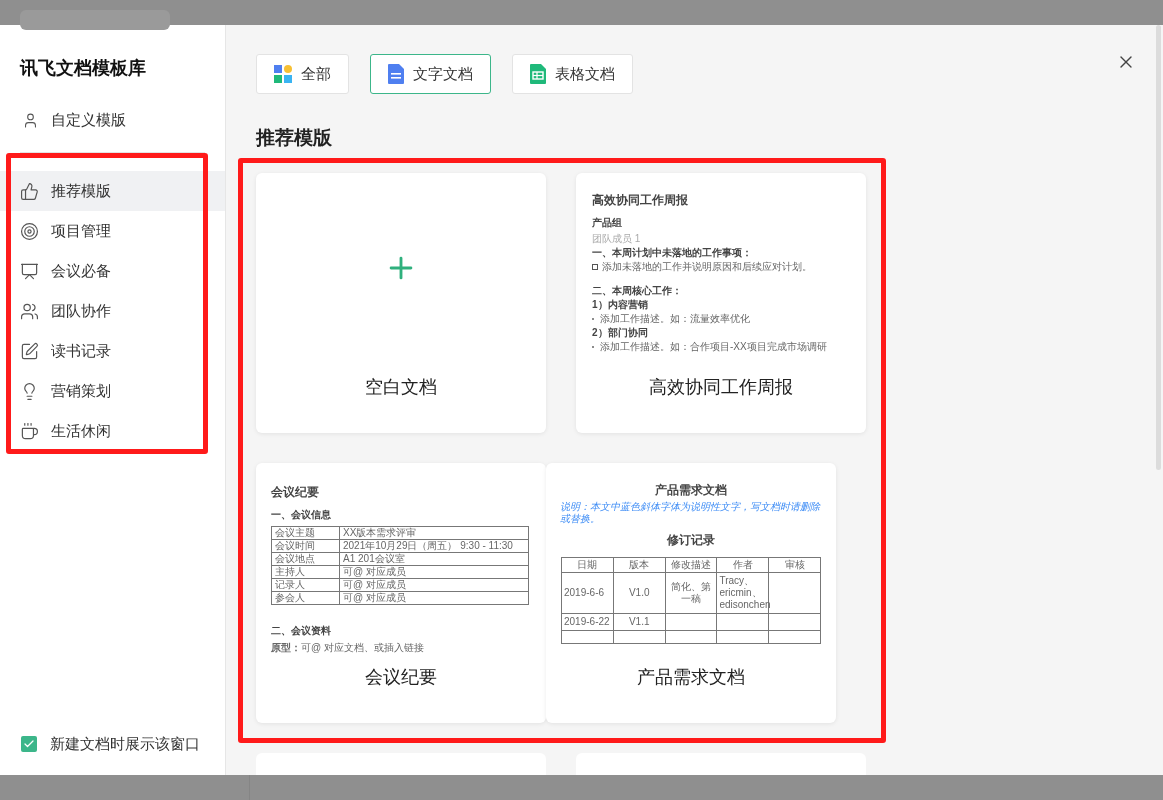 The width and height of the screenshot is (1163, 800). What do you see at coordinates (401, 303) in the screenshot?
I see `template-card: 空白文档` at bounding box center [401, 303].